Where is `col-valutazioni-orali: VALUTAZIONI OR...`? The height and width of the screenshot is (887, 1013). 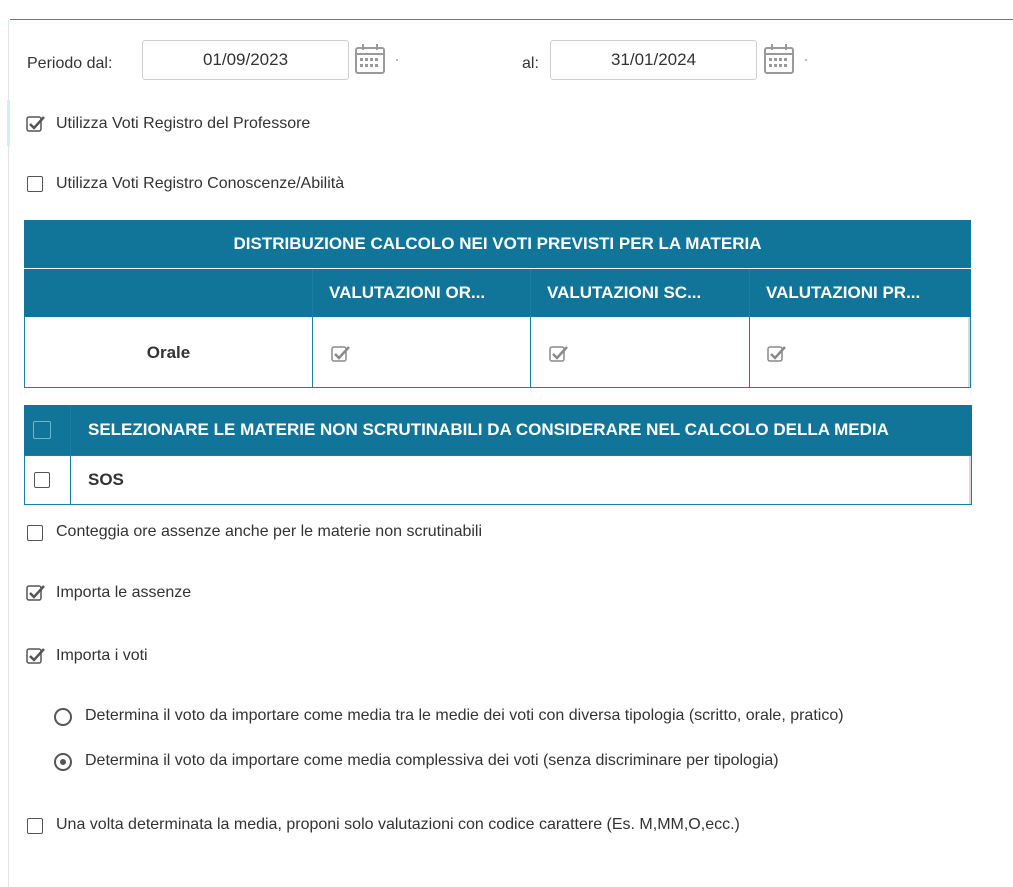 col-valutazioni-orali: VALUTAZIONI OR... is located at coordinates (421, 293).